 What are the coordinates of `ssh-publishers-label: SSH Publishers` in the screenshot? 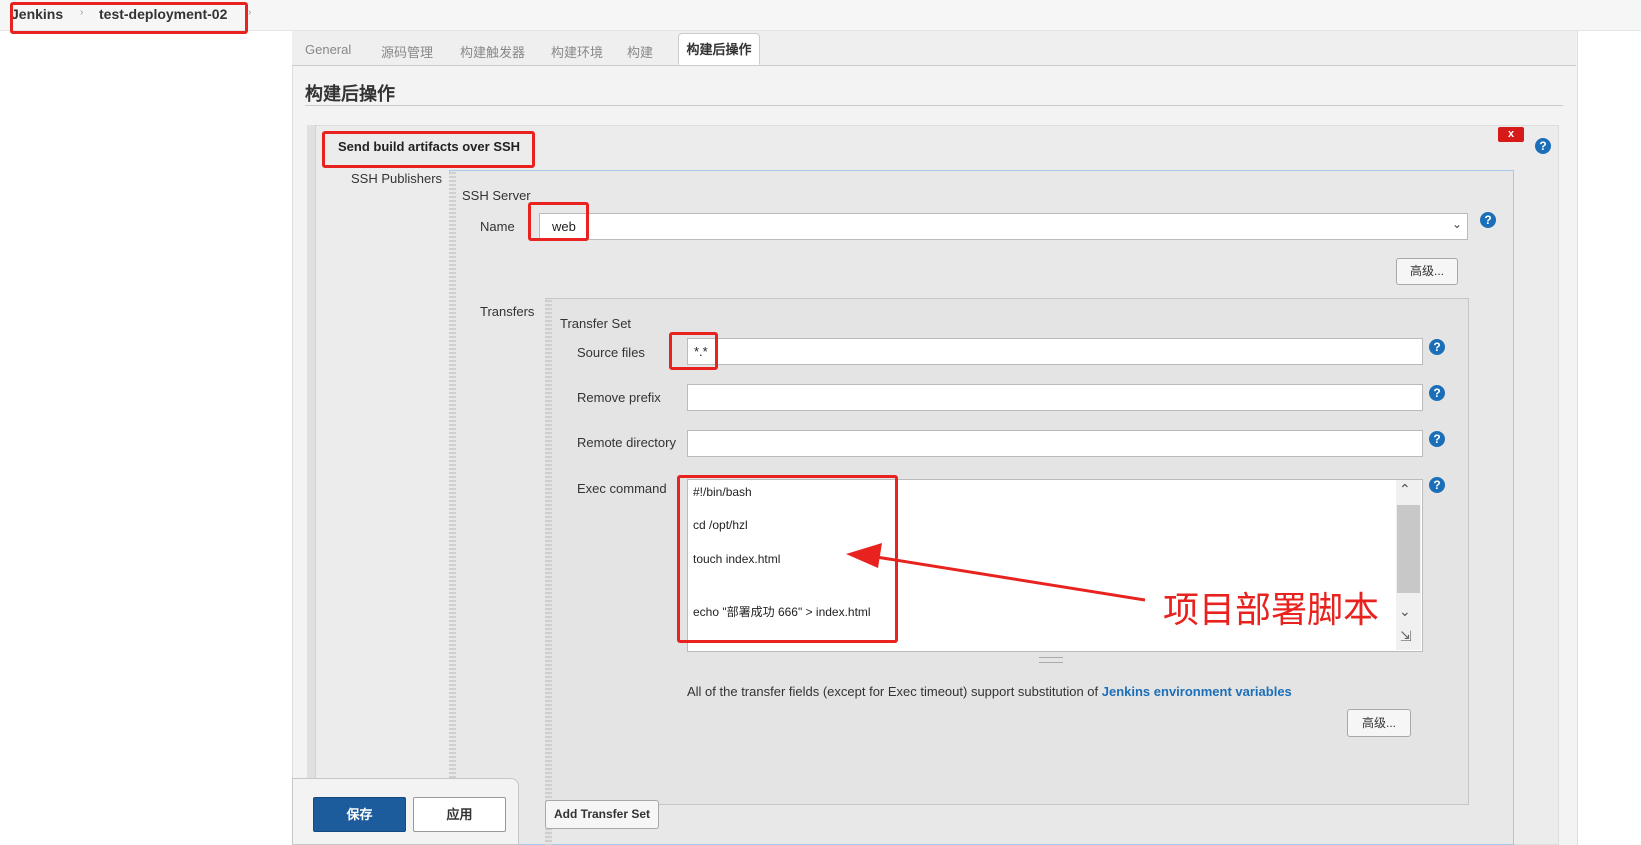 It's located at (397, 178).